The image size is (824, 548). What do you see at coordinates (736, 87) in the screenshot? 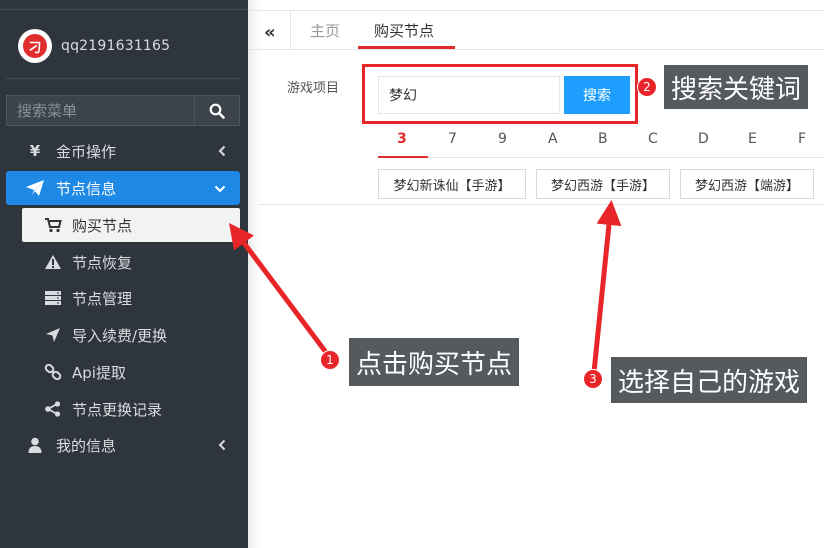
I see `step-2-label: 搜索关键词` at bounding box center [736, 87].